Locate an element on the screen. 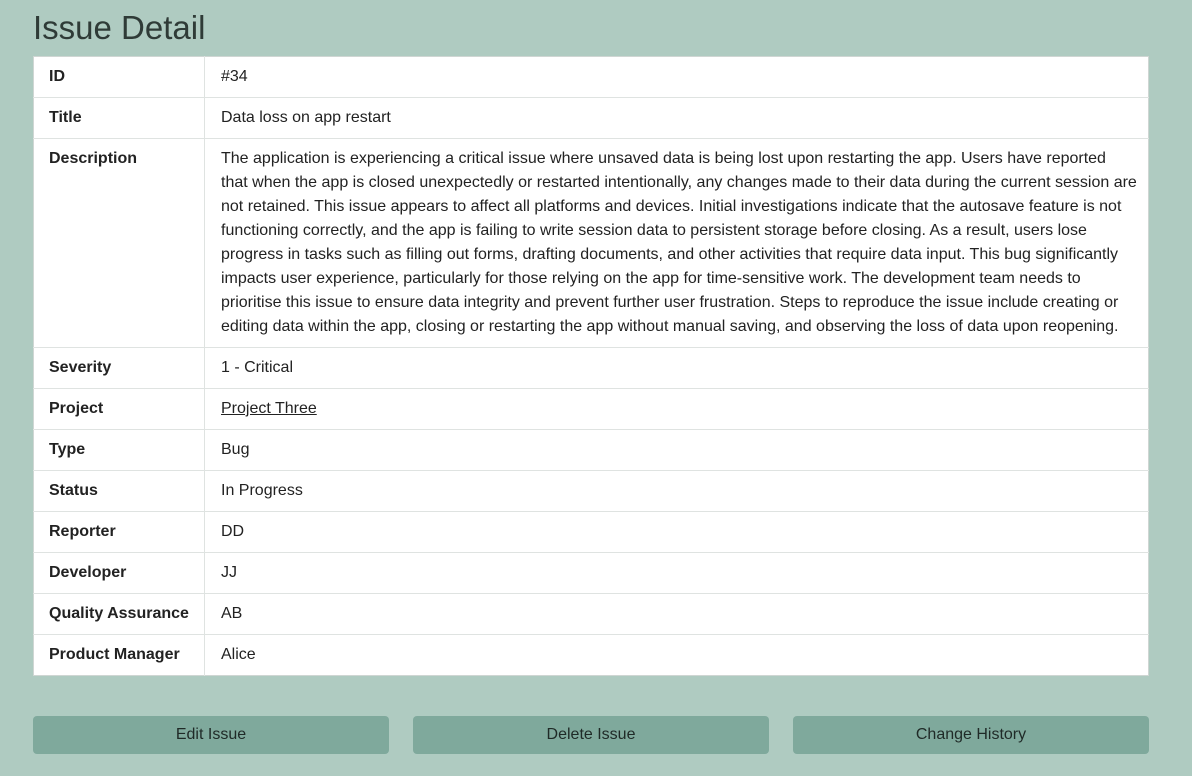  row-type: Type Bug is located at coordinates (591, 450).